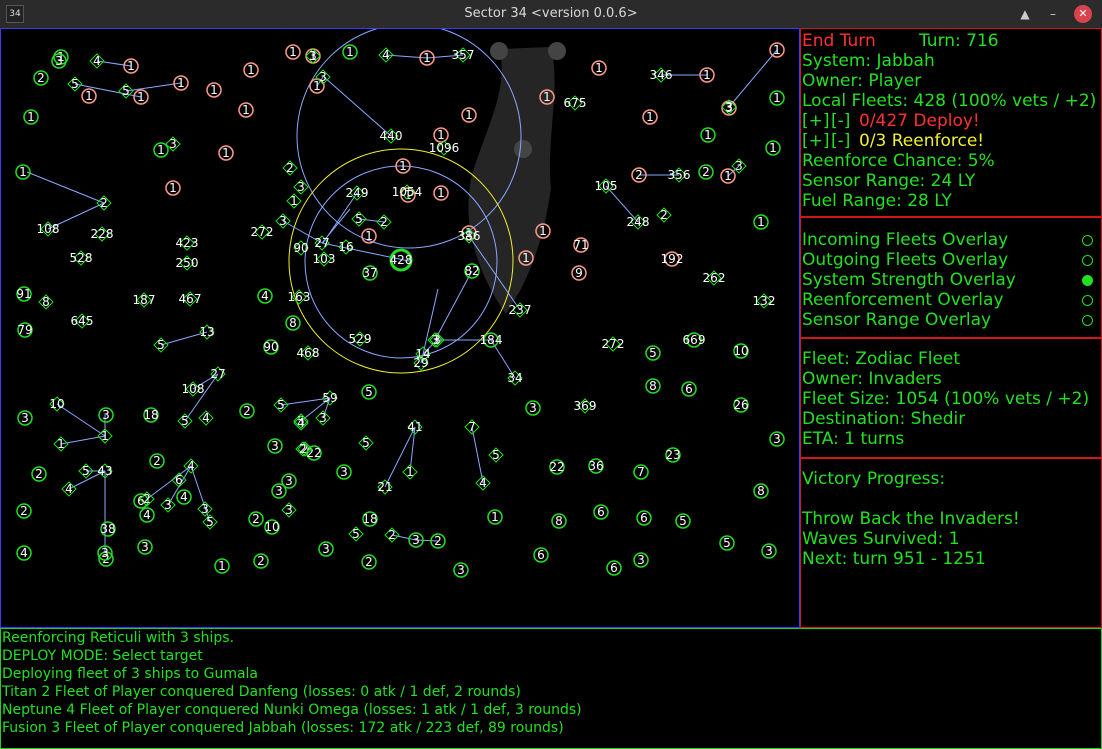  I want to click on player-system: 26, so click(741, 405).